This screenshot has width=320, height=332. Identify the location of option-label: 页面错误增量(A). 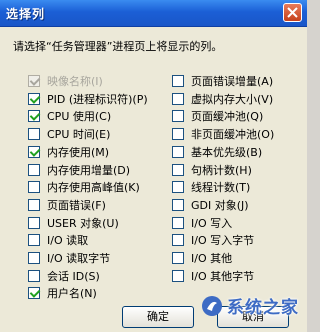
(232, 81).